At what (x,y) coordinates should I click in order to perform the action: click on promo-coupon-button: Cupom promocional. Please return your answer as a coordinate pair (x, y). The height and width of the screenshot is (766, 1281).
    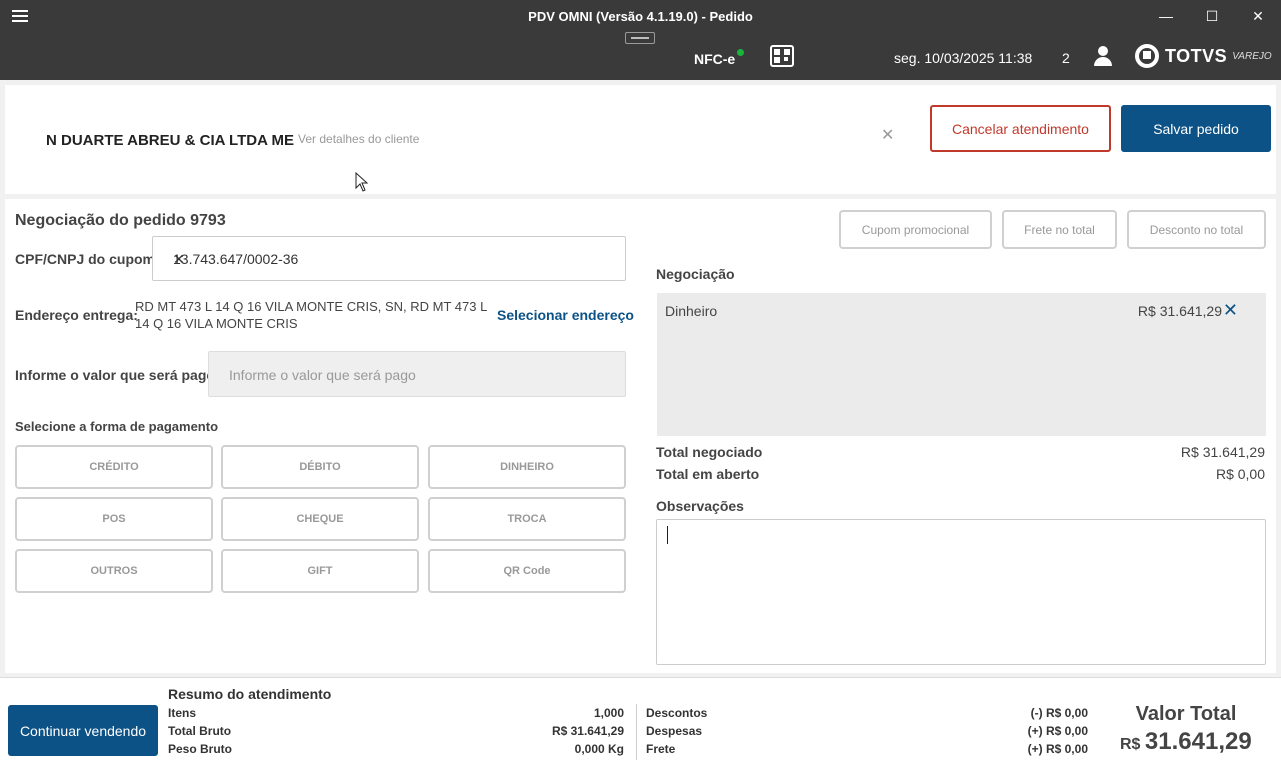
    Looking at the image, I should click on (915, 229).